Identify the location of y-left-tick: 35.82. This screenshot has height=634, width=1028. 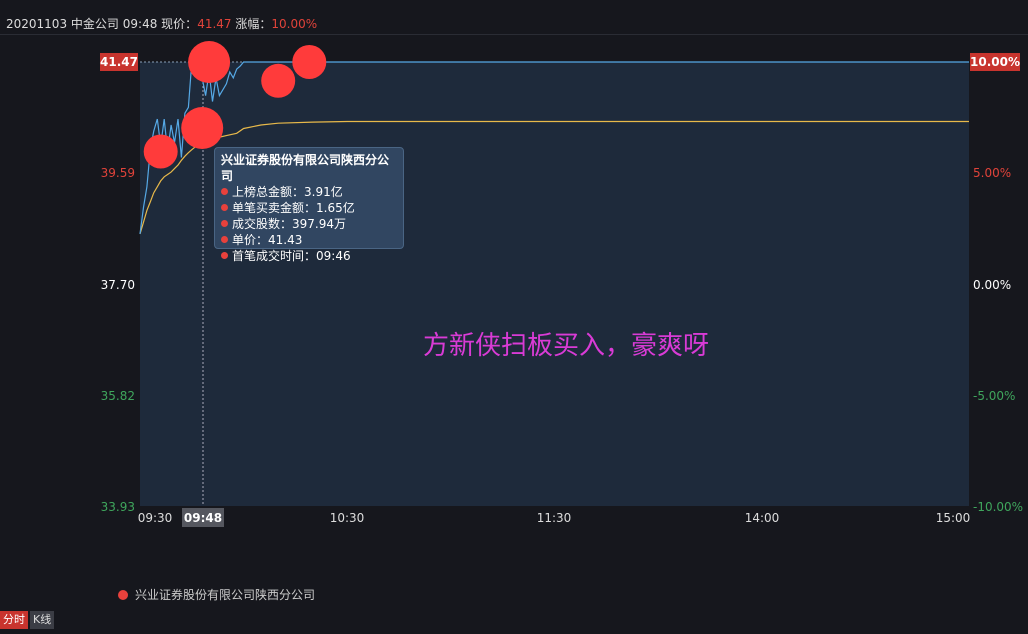
(118, 396).